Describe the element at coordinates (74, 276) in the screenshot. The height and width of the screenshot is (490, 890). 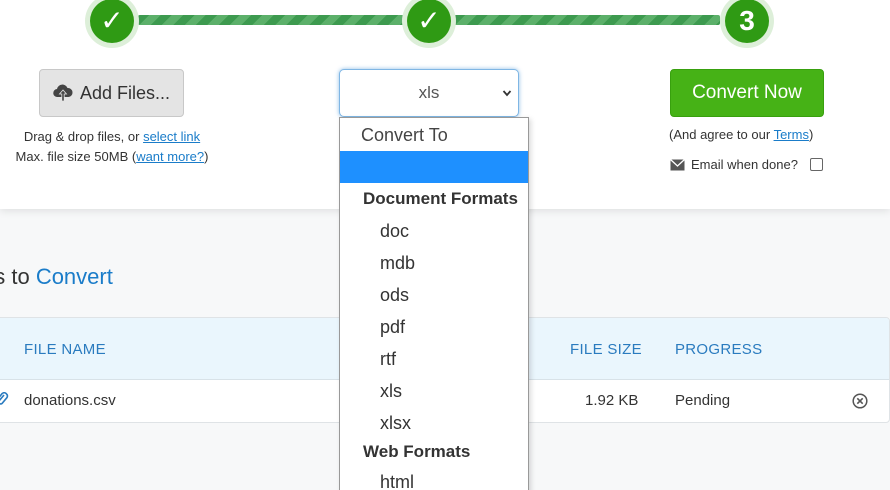
I see `title-highlight: Convert` at that location.